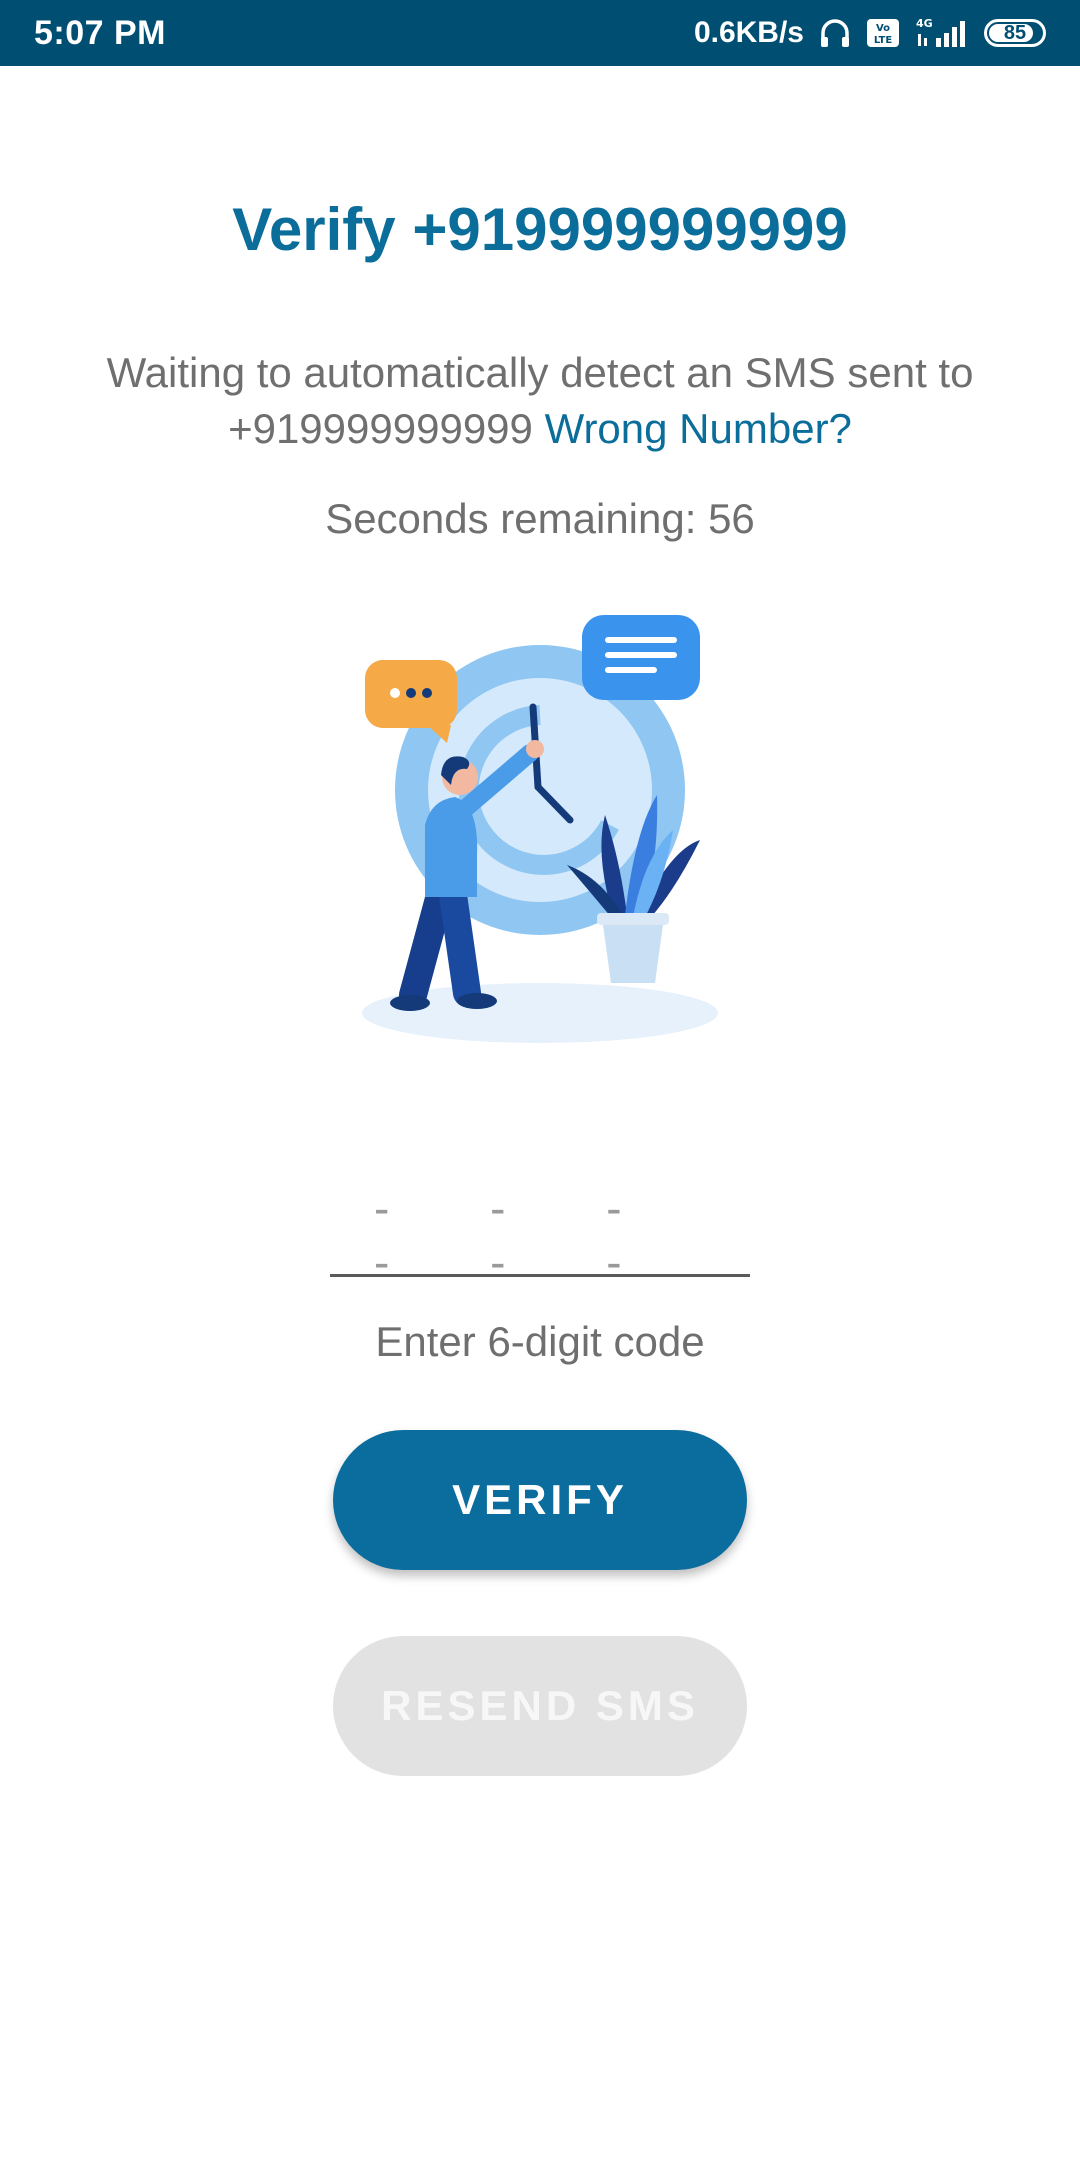 The height and width of the screenshot is (2160, 1080). I want to click on status-icons: 0.6KB/s Vo LTE 4G 85, so click(870, 33).